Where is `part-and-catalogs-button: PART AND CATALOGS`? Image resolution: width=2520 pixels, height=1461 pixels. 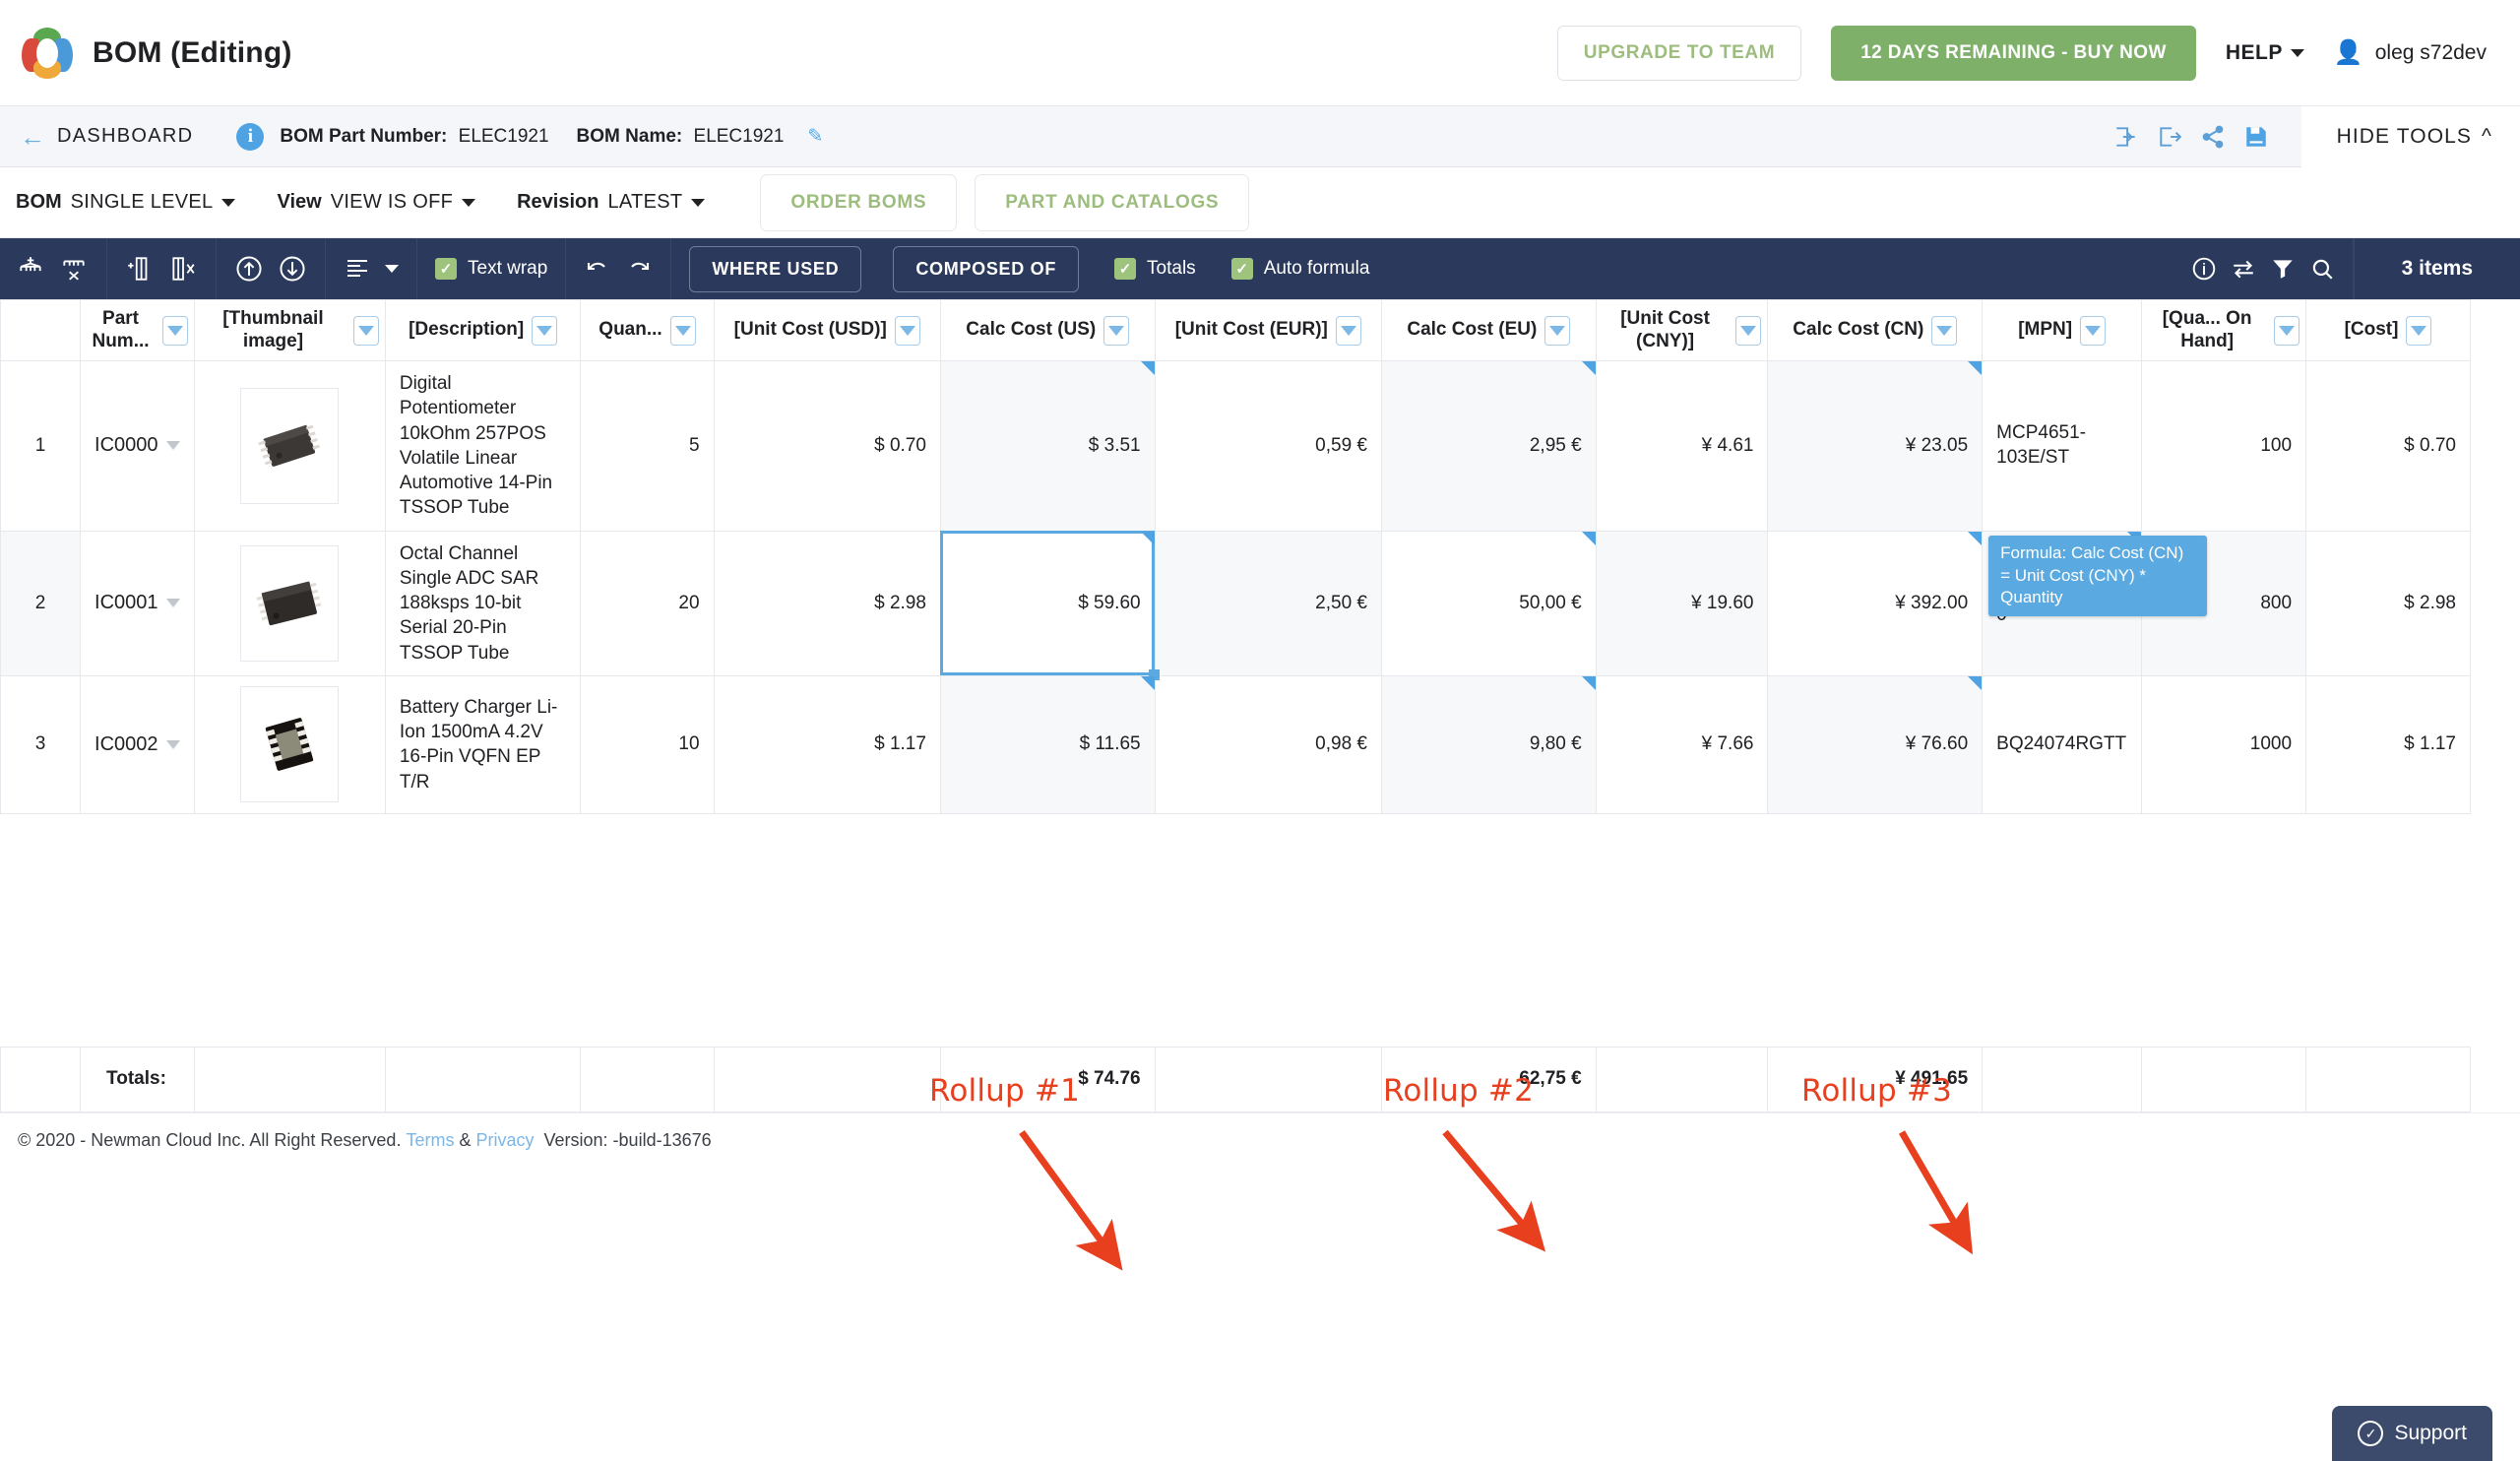 part-and-catalogs-button: PART AND CATALOGS is located at coordinates (1112, 202).